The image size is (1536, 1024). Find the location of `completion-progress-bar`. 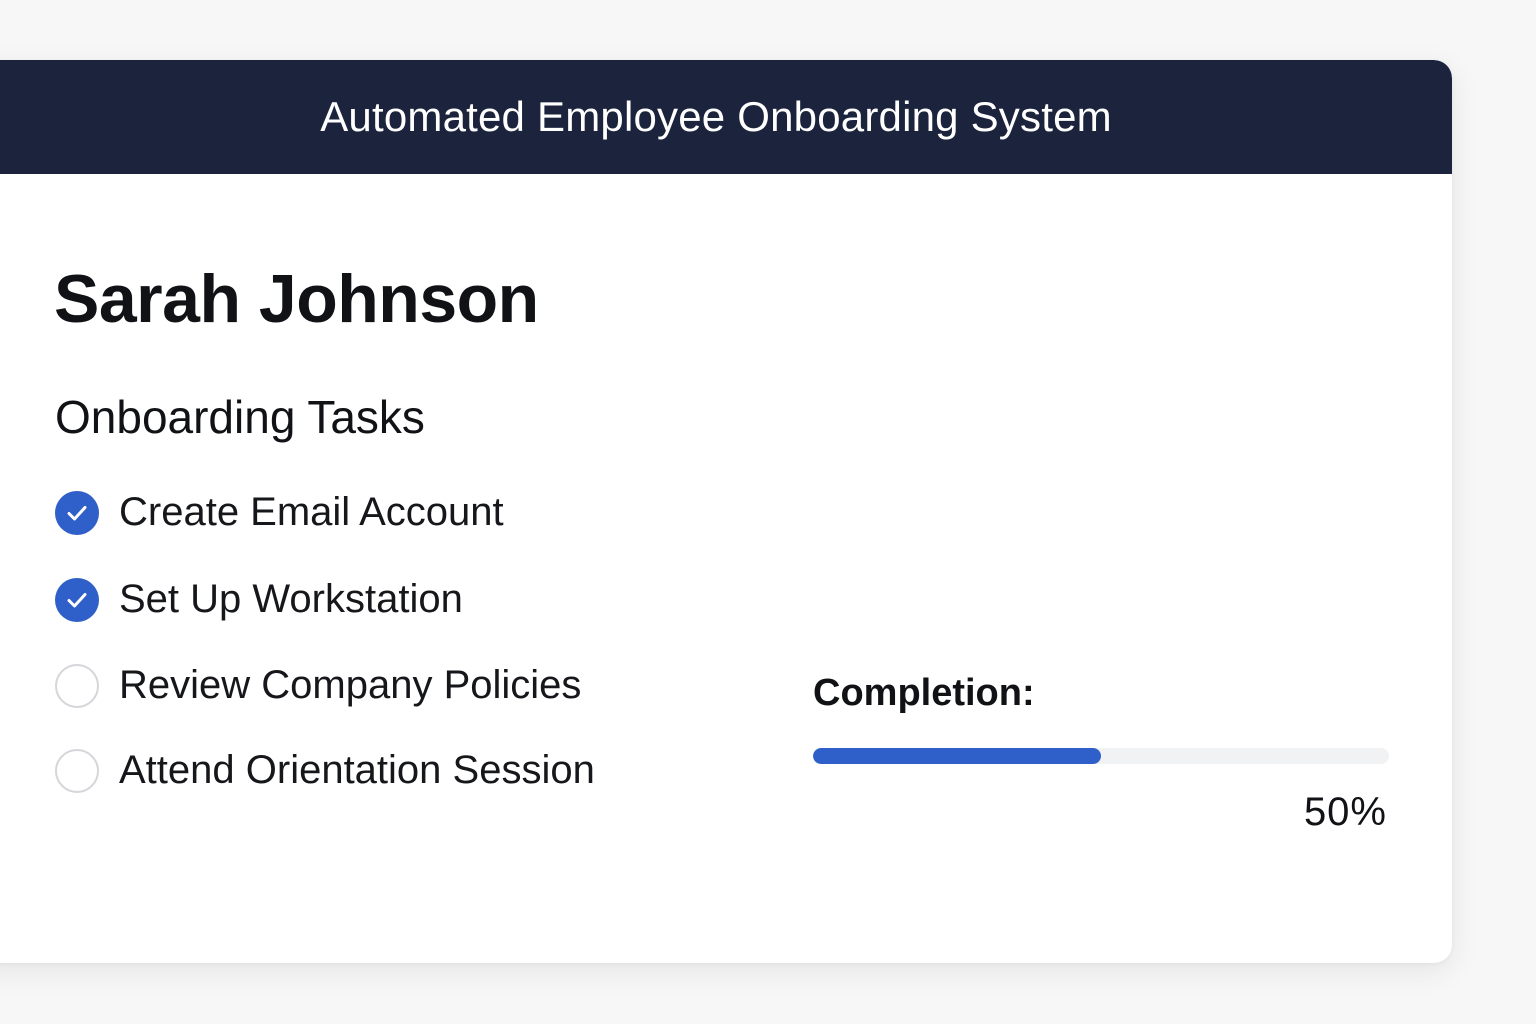

completion-progress-bar is located at coordinates (1101, 756).